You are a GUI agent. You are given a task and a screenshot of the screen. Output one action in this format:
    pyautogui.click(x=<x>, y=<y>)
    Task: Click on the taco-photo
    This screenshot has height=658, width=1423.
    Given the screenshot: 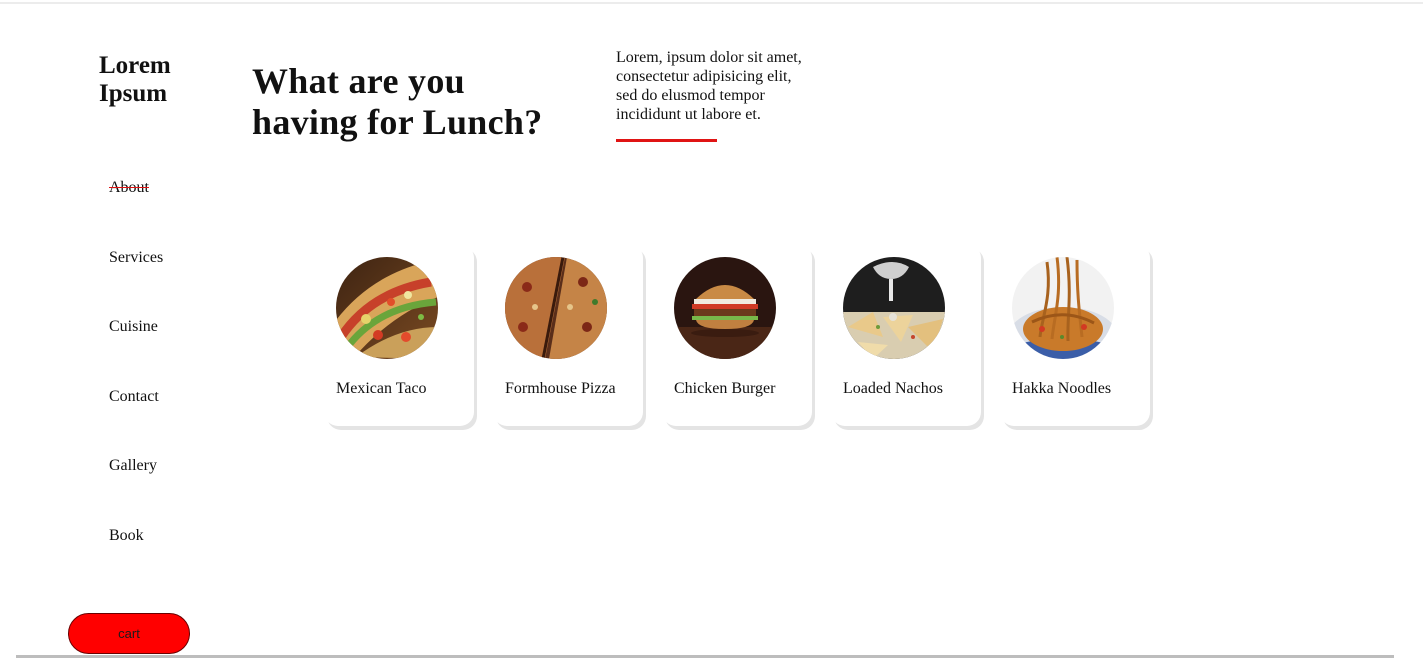 What is the action you would take?
    pyautogui.click(x=387, y=308)
    